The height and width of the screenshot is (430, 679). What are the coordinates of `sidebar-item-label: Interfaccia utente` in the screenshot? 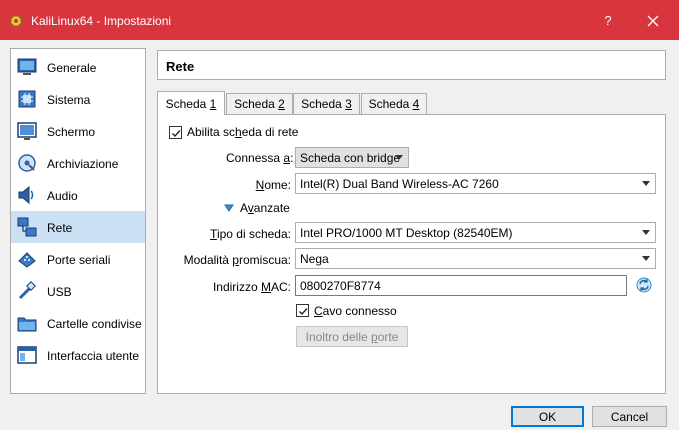 It's located at (93, 356).